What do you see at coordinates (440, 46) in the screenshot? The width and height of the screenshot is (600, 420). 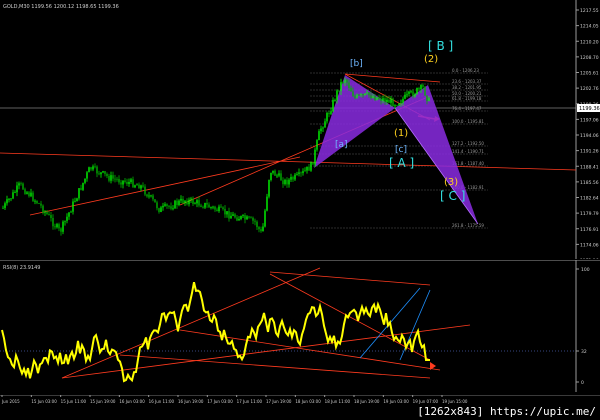 I see `wave-label-B-big: [ B ]` at bounding box center [440, 46].